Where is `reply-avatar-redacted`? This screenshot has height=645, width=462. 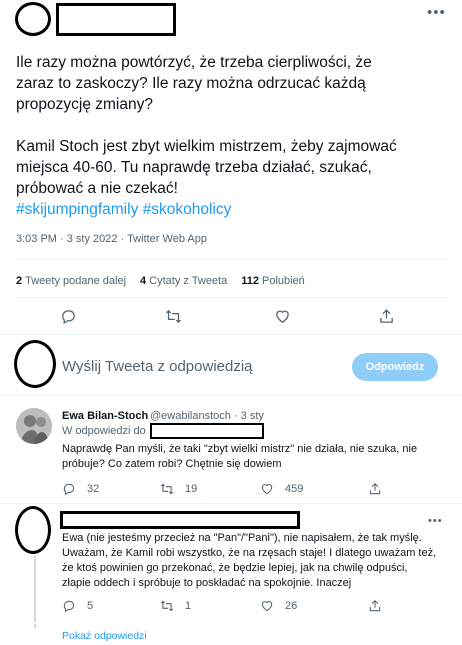 reply-avatar-redacted is located at coordinates (33, 530).